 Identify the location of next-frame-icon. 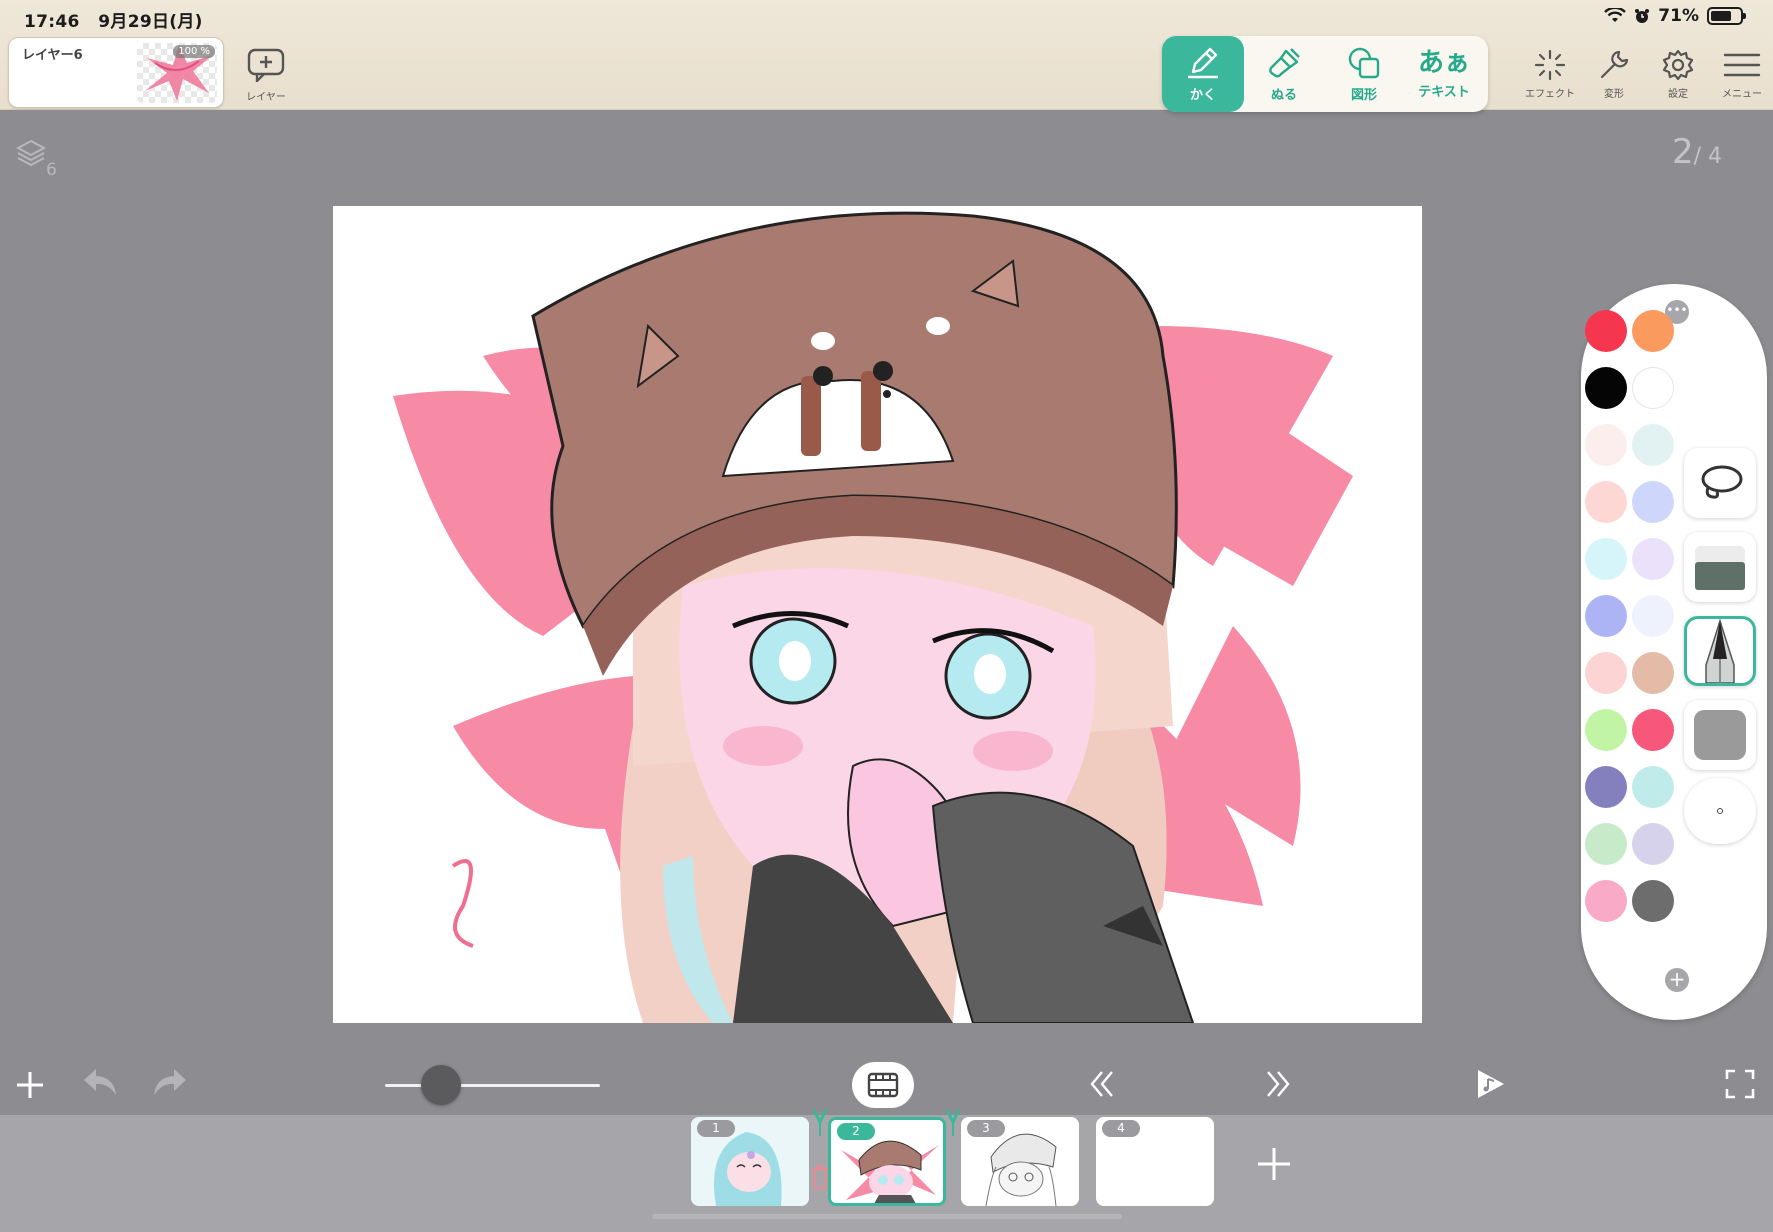
(1277, 1084).